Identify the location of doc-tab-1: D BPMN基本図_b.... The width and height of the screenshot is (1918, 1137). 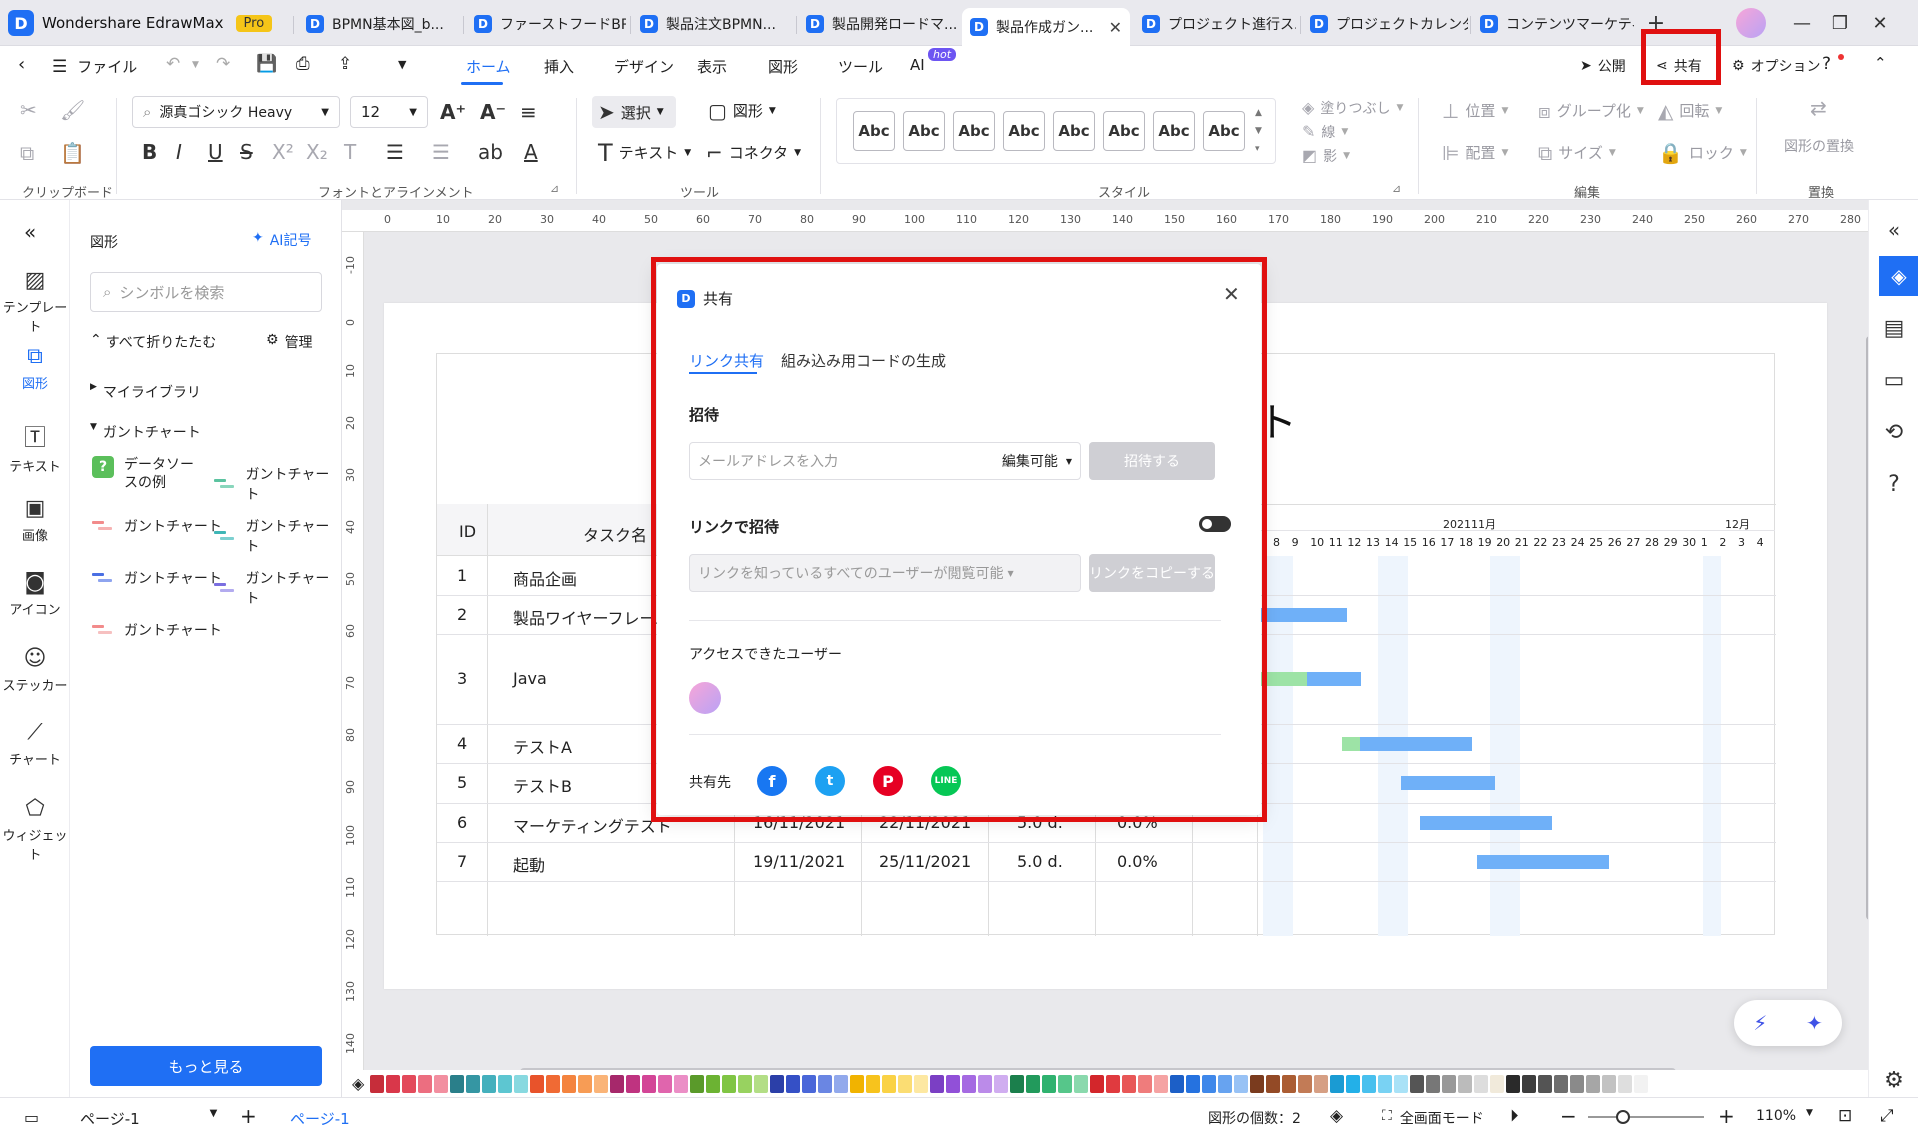
(379, 24).